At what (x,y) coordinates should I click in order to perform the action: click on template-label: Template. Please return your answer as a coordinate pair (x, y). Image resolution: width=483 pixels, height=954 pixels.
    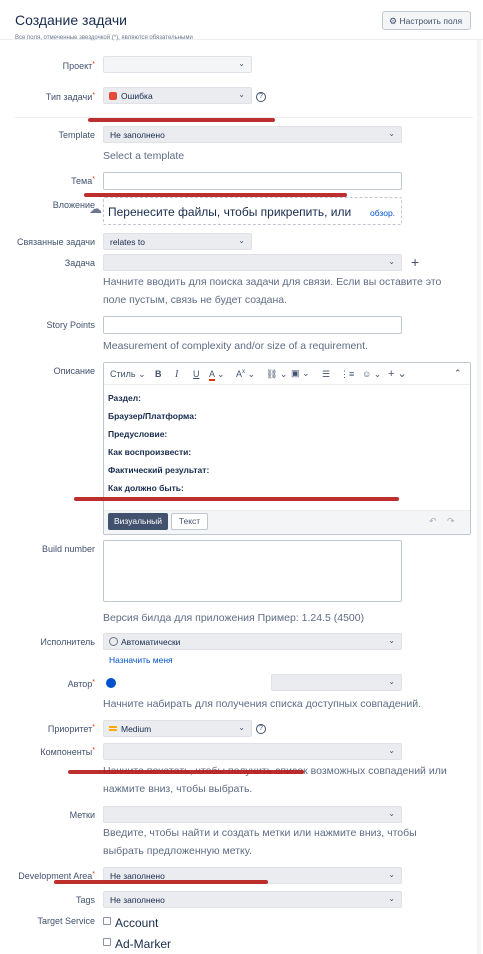
    Looking at the image, I should click on (76, 135).